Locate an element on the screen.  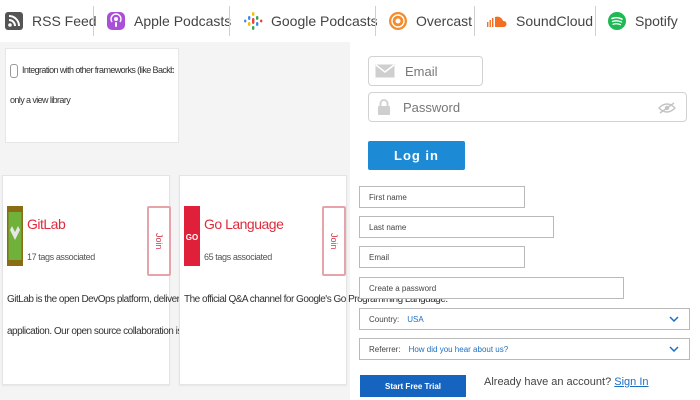
apple-podcasts-icon is located at coordinates (116, 21).